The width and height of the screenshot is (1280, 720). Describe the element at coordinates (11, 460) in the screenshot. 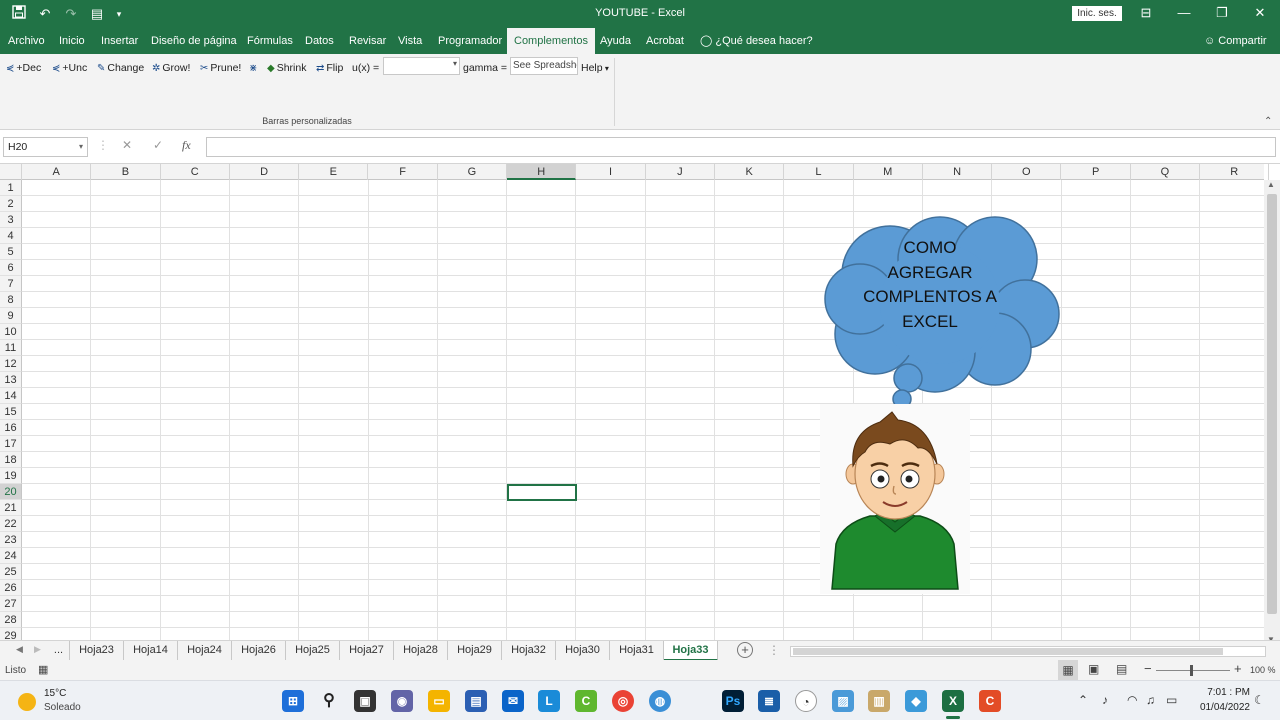

I see `row-header-18: 18` at that location.